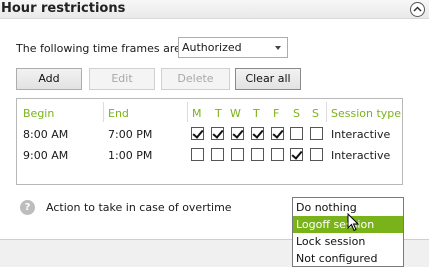  What do you see at coordinates (348, 241) in the screenshot?
I see `option-lock-session: Lock session` at bounding box center [348, 241].